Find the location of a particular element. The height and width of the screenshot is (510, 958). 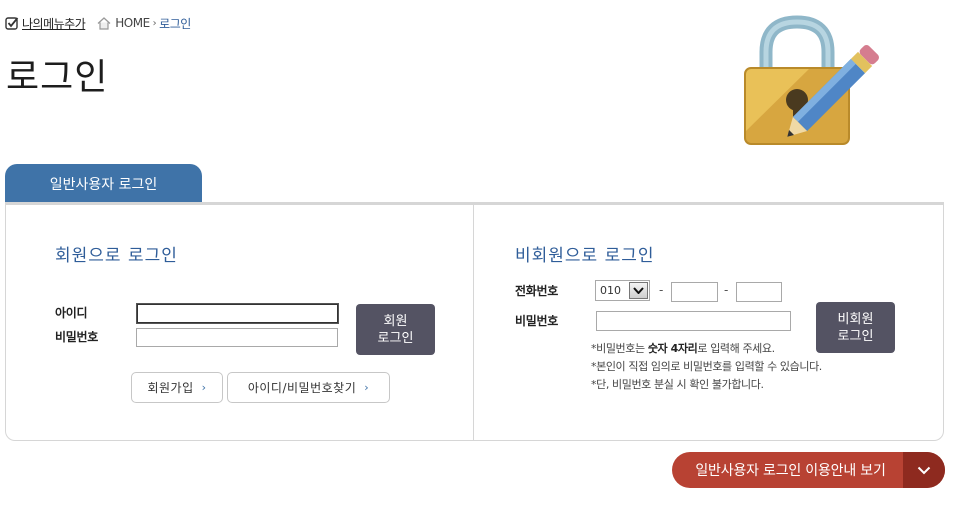

note-line: *본인이 직접 임의로 비밀번호를 입력할 수 있습니다. is located at coordinates (706, 367).